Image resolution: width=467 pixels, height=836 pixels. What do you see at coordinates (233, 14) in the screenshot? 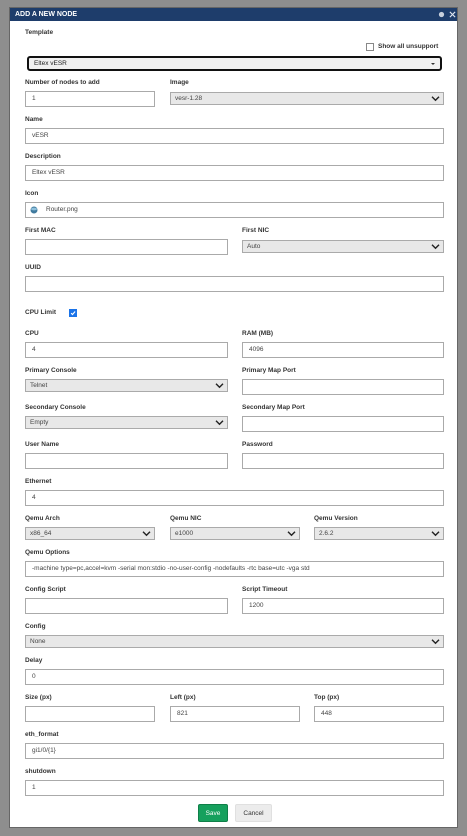
I see `dialog-titlebar: ADD A NEW NODE` at bounding box center [233, 14].